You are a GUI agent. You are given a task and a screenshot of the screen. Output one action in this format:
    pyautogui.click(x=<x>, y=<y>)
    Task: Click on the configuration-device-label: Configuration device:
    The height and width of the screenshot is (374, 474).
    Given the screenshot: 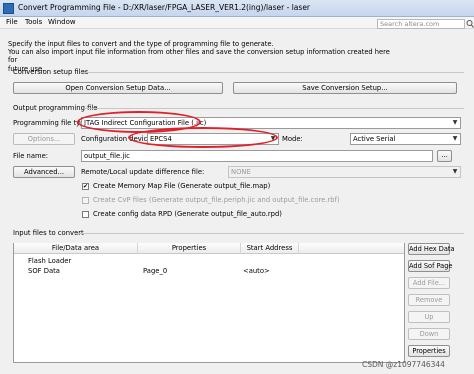 What is the action you would take?
    pyautogui.click(x=117, y=139)
    